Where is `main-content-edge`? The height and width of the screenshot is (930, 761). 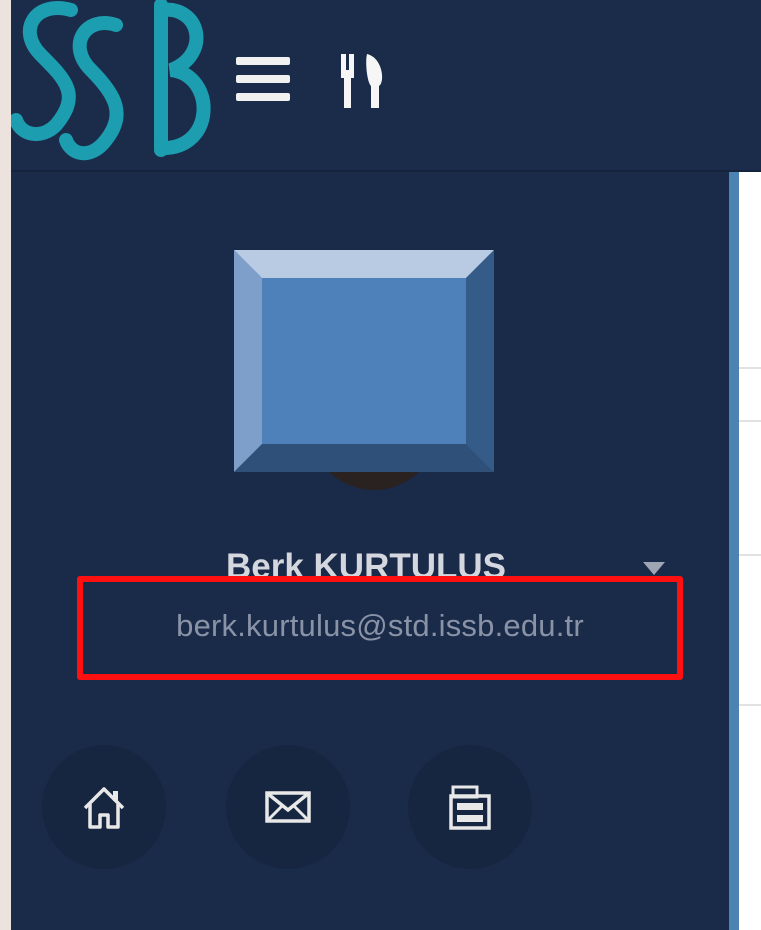 main-content-edge is located at coordinates (745, 551).